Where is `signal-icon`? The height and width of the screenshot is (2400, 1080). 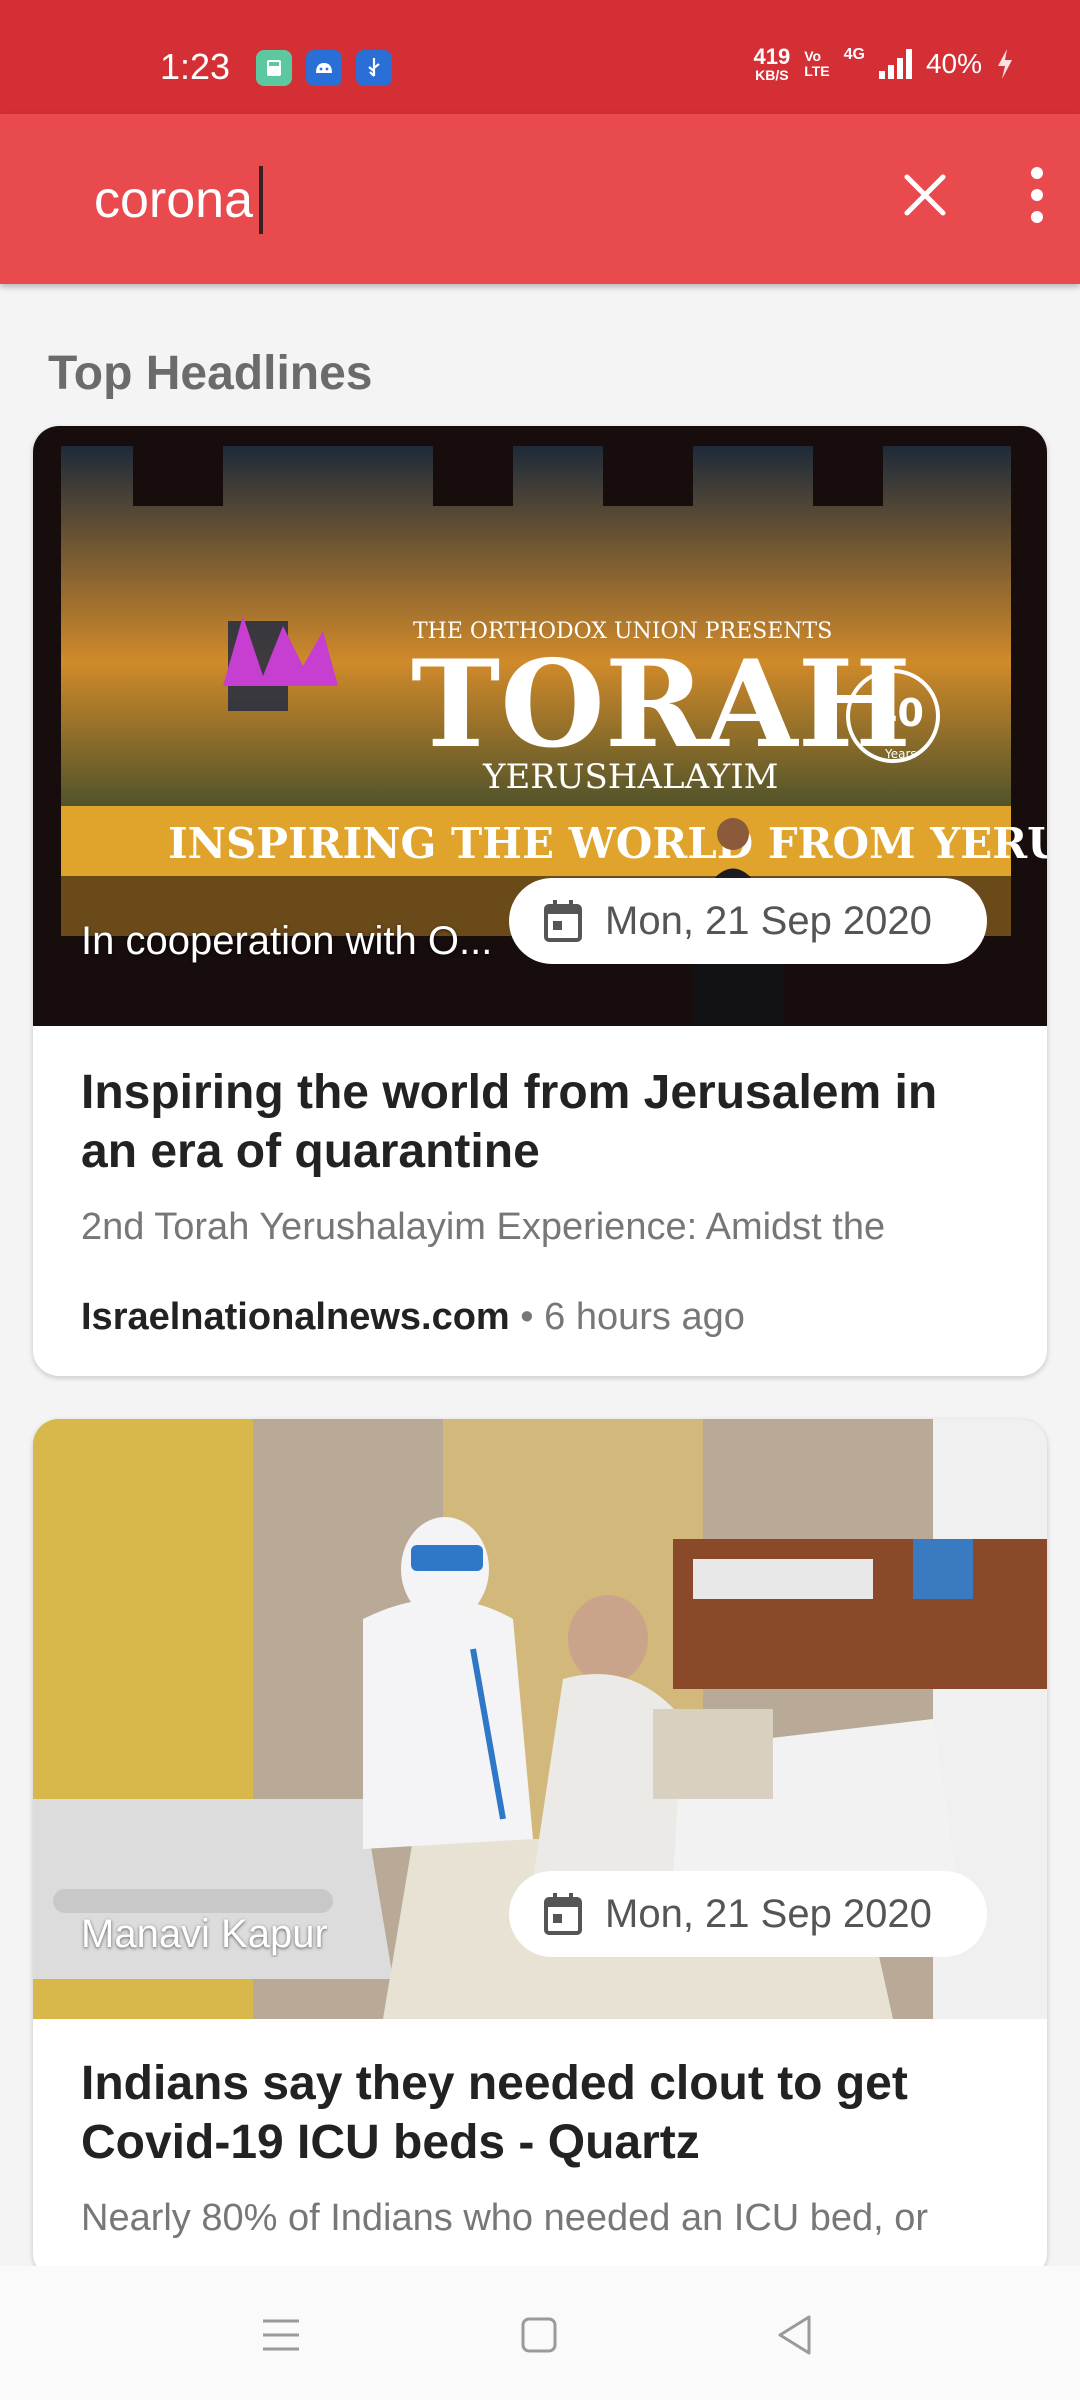 signal-icon is located at coordinates (895, 64).